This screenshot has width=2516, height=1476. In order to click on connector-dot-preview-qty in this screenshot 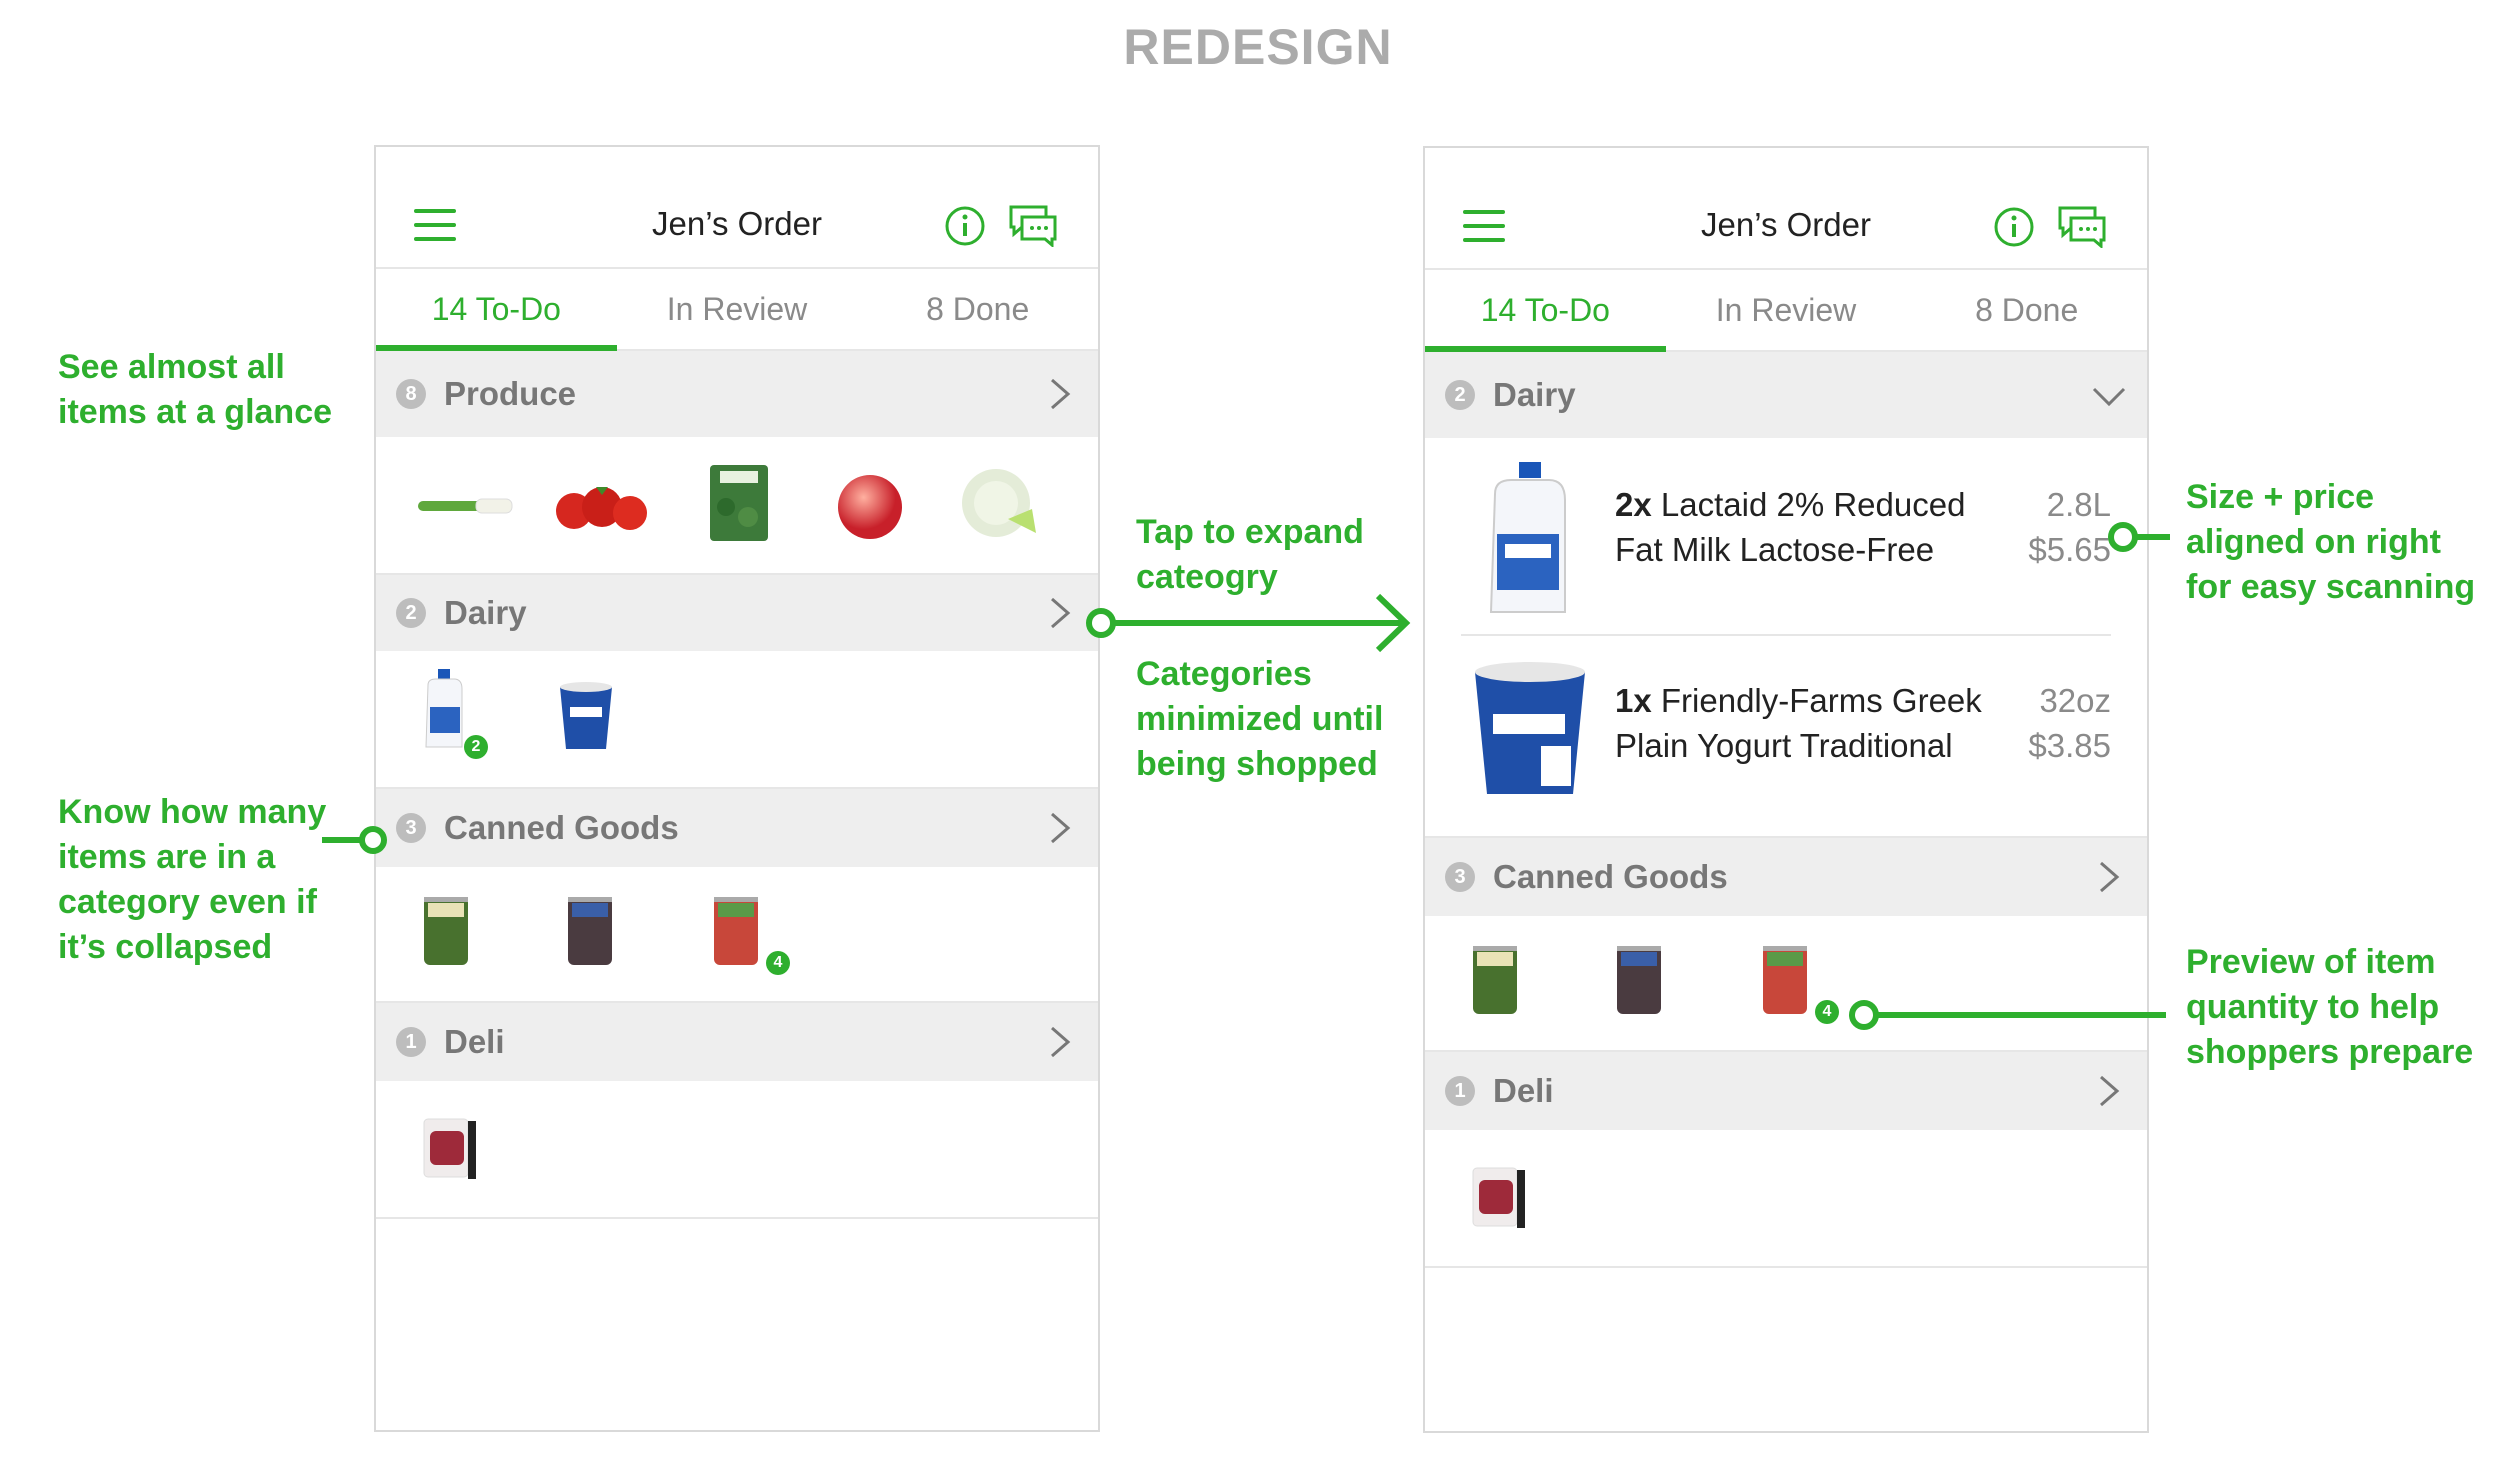, I will do `click(1864, 1015)`.